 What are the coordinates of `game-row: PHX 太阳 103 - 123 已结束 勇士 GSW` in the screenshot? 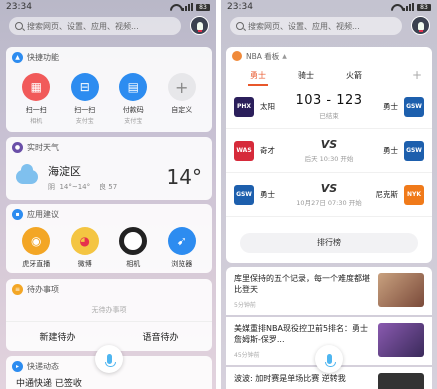 It's located at (329, 107).